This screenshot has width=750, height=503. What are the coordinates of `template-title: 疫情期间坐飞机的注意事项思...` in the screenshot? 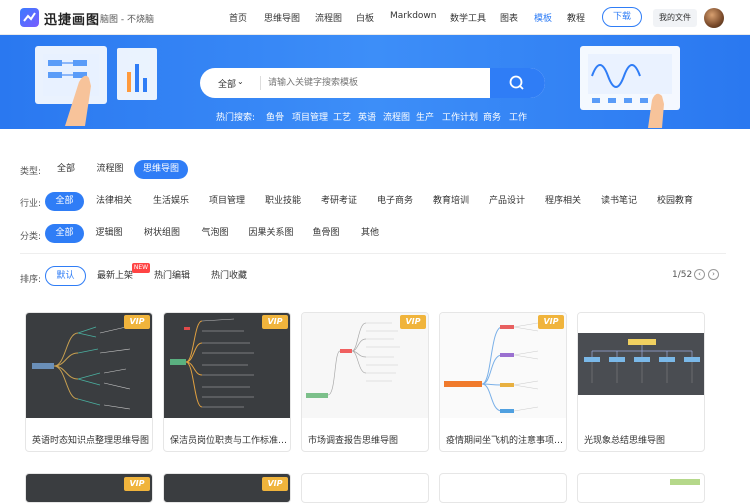 It's located at (505, 439).